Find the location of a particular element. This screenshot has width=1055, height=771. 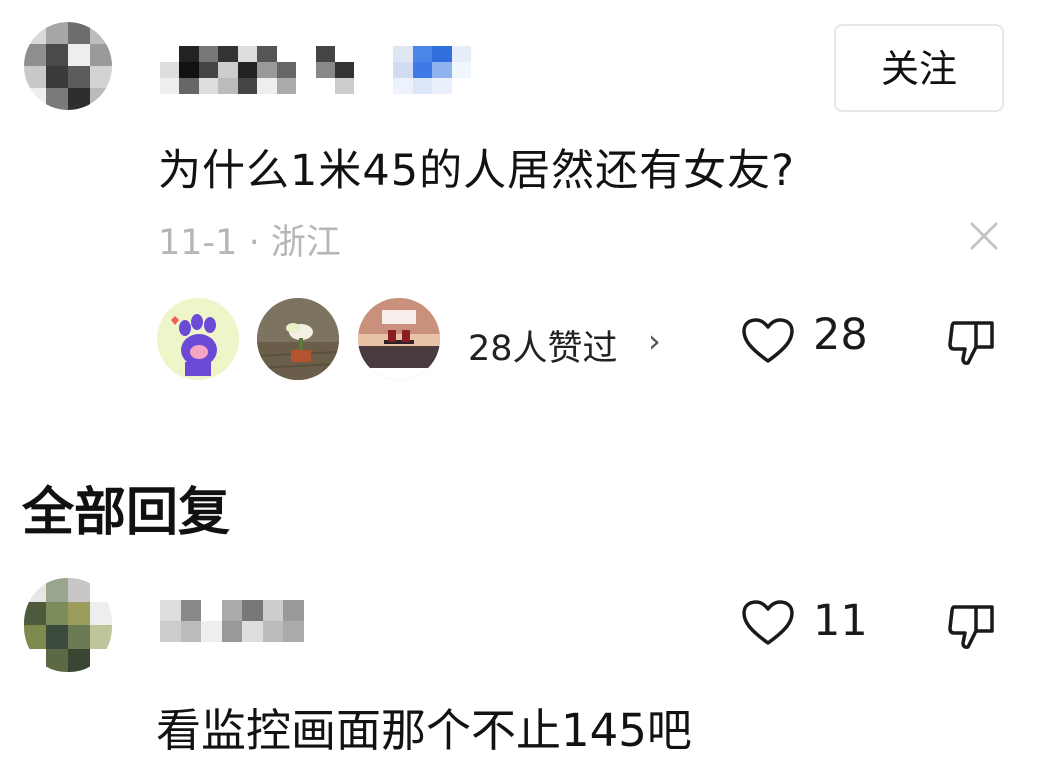

reply-content: 看监控画面那个不止145吧 is located at coordinates (424, 730).